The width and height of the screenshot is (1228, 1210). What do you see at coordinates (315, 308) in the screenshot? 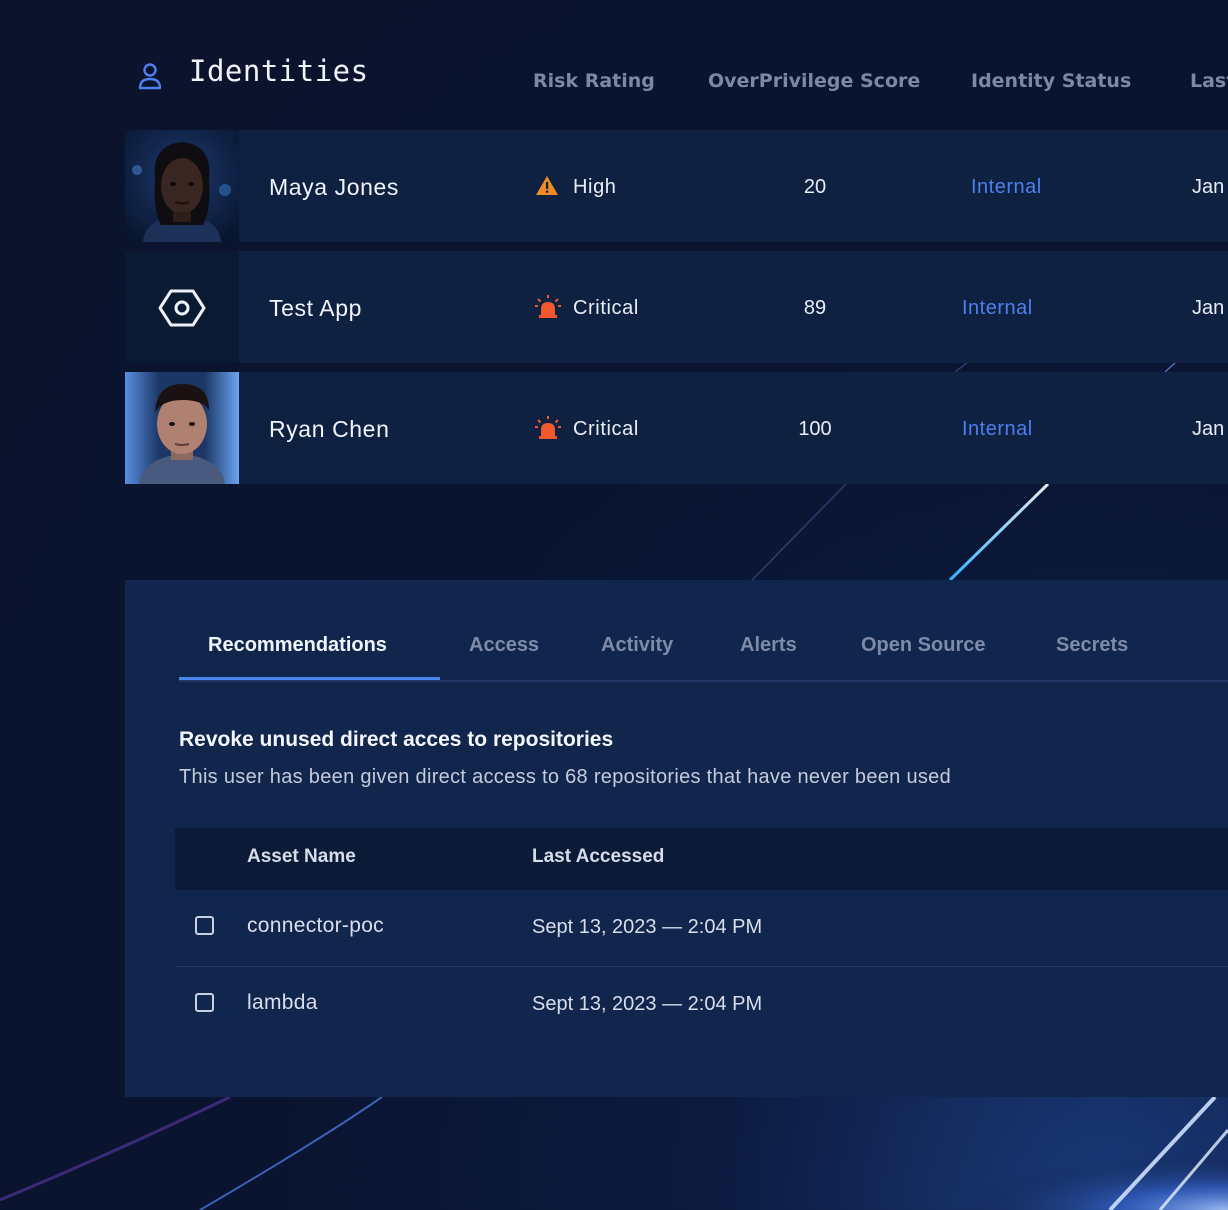
I see `identity-name: Test App` at bounding box center [315, 308].